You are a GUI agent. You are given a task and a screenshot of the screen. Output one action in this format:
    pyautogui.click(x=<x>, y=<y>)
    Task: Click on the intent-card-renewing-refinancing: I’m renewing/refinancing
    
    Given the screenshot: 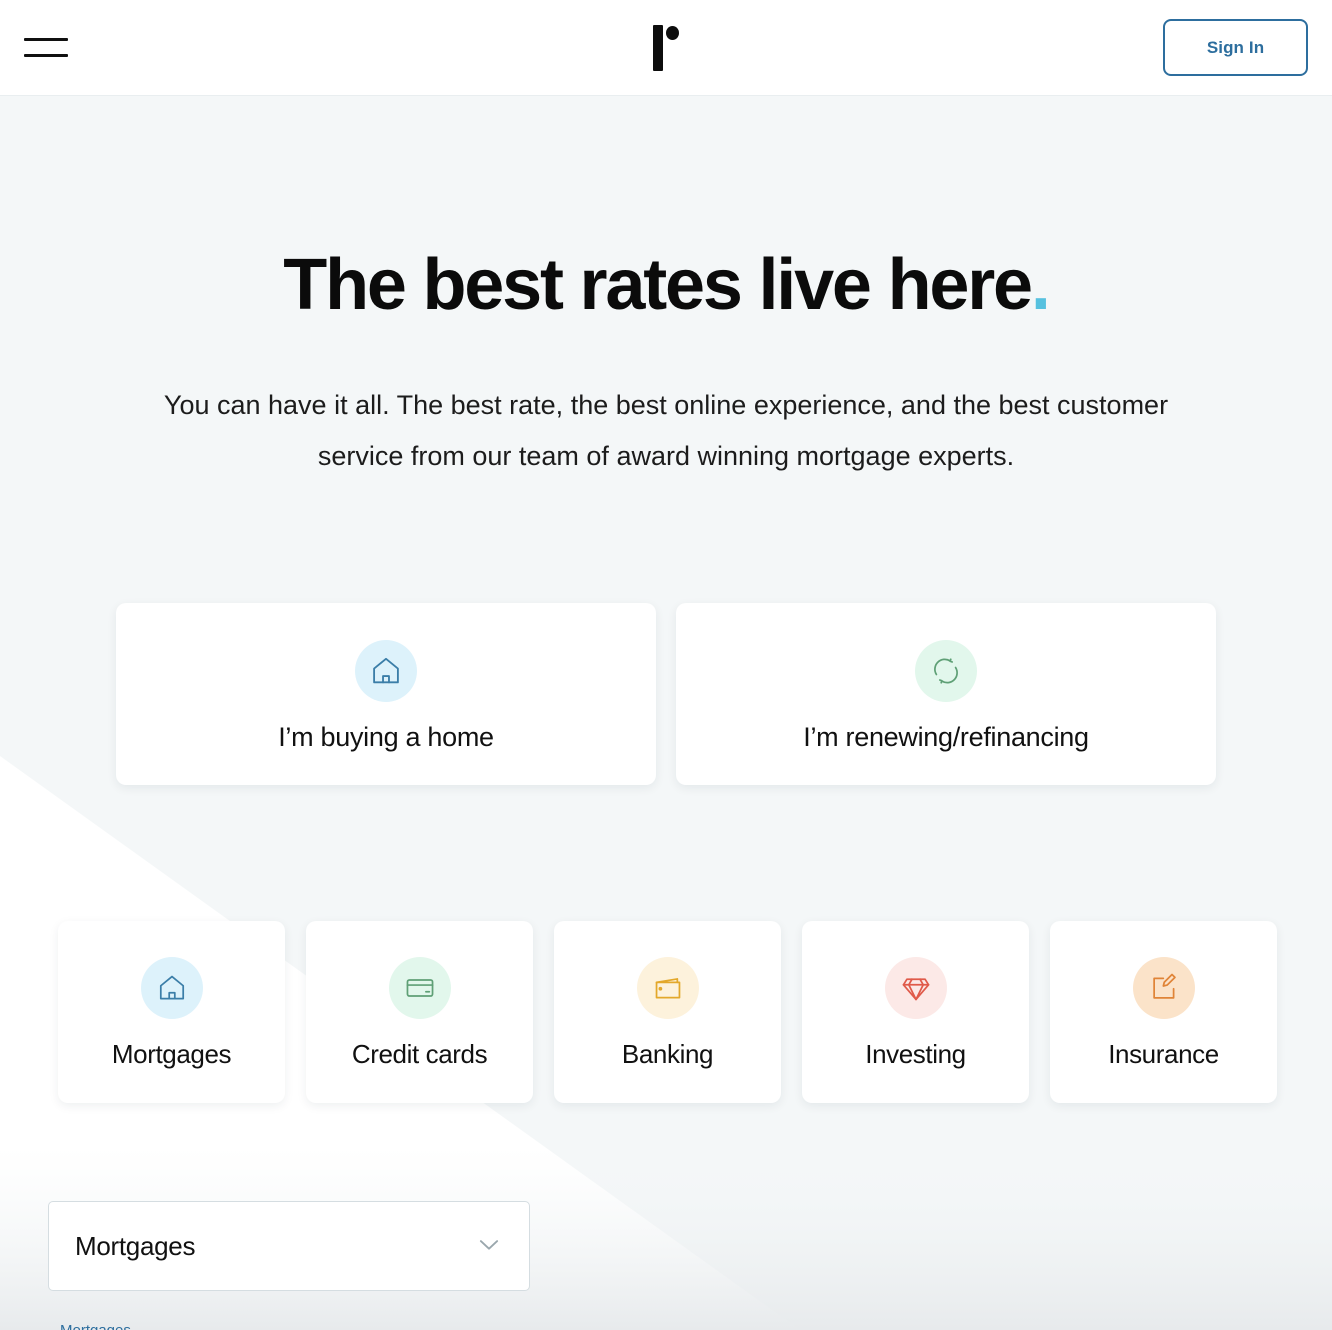 What is the action you would take?
    pyautogui.click(x=946, y=694)
    